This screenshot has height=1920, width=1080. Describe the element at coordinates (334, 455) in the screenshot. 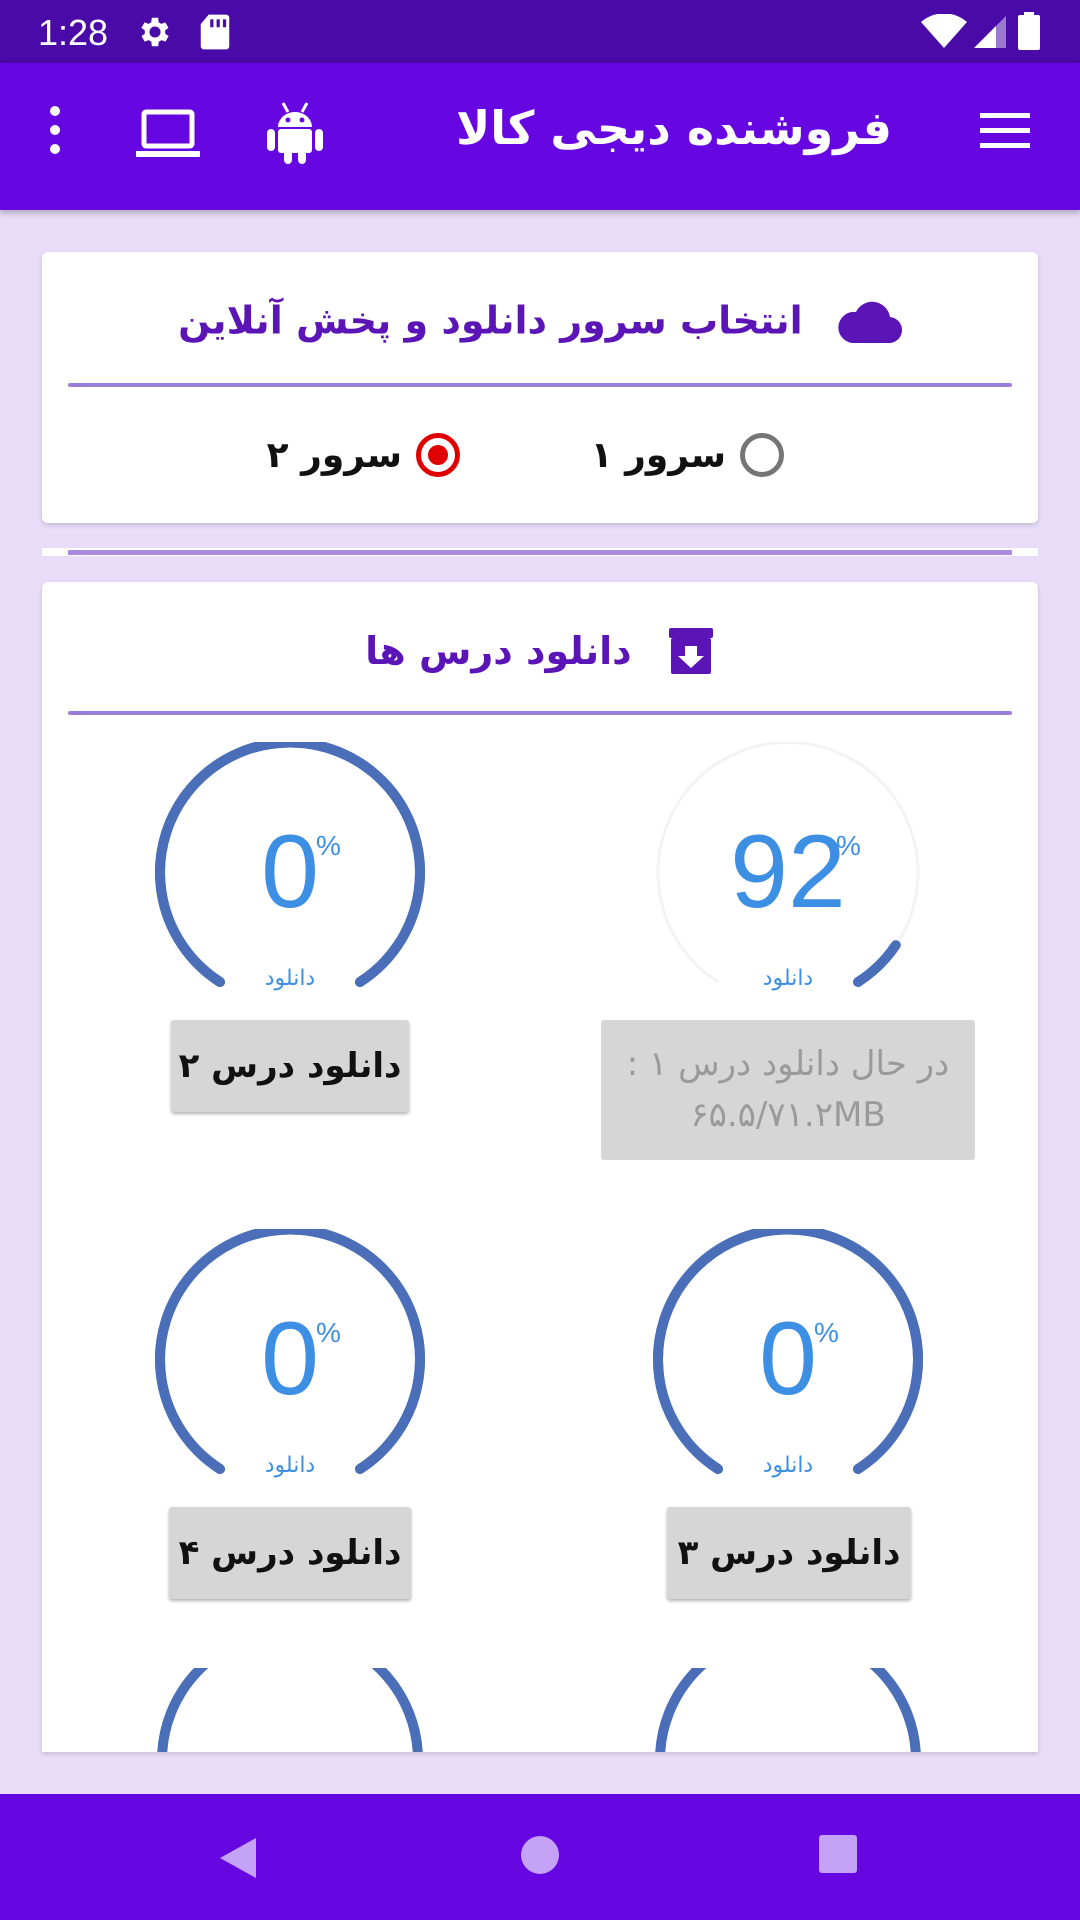

I see `server-2-label: سرور ۲` at that location.